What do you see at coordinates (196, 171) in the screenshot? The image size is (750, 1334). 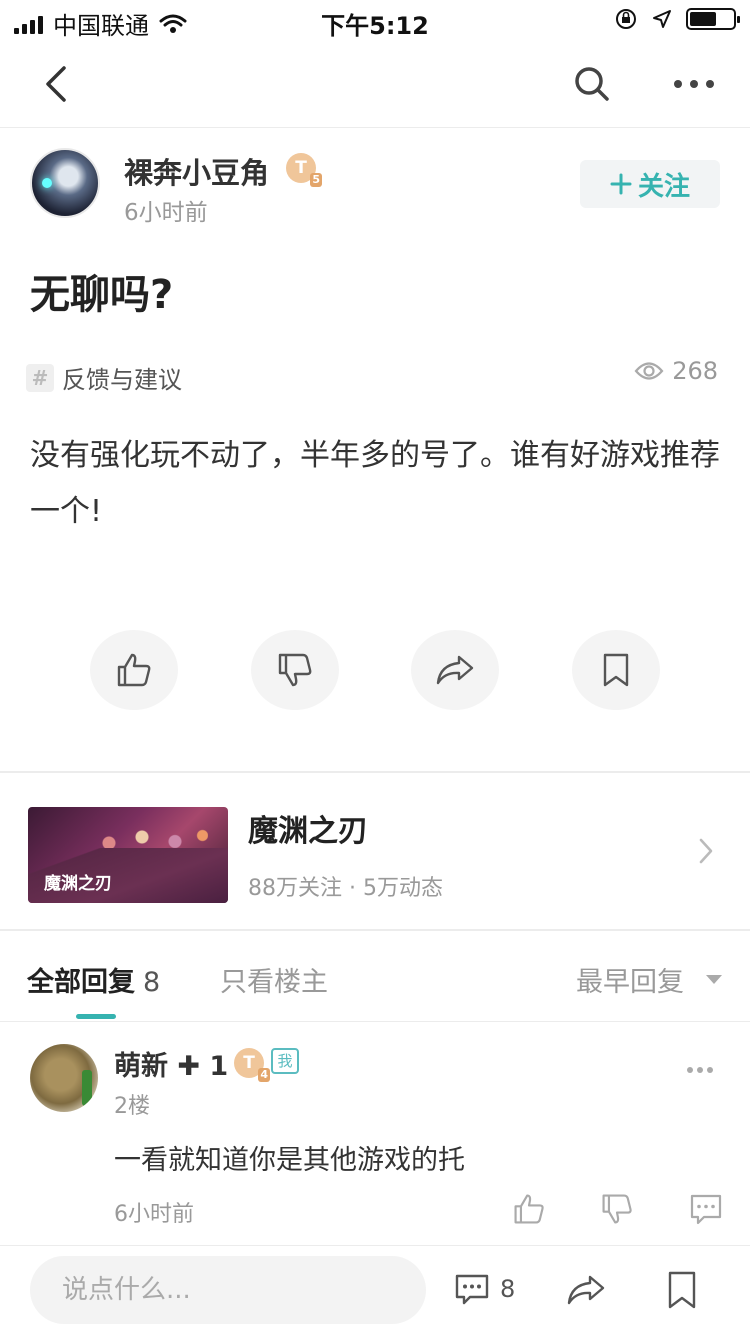 I see `author-name: 裸奔小豆角` at bounding box center [196, 171].